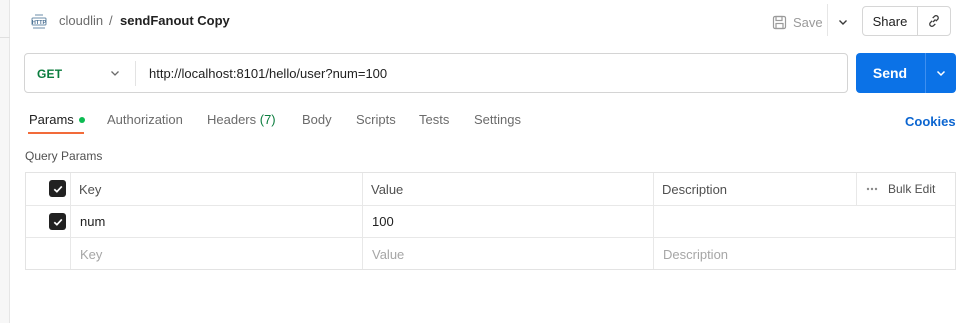 Image resolution: width=980 pixels, height=323 pixels. I want to click on request-title: sendFanout Copy, so click(175, 20).